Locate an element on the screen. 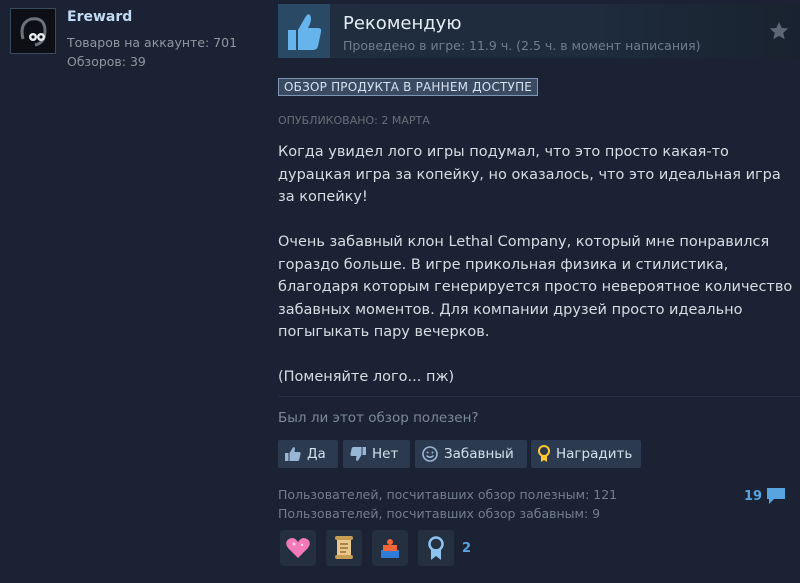  divider is located at coordinates (539, 396).